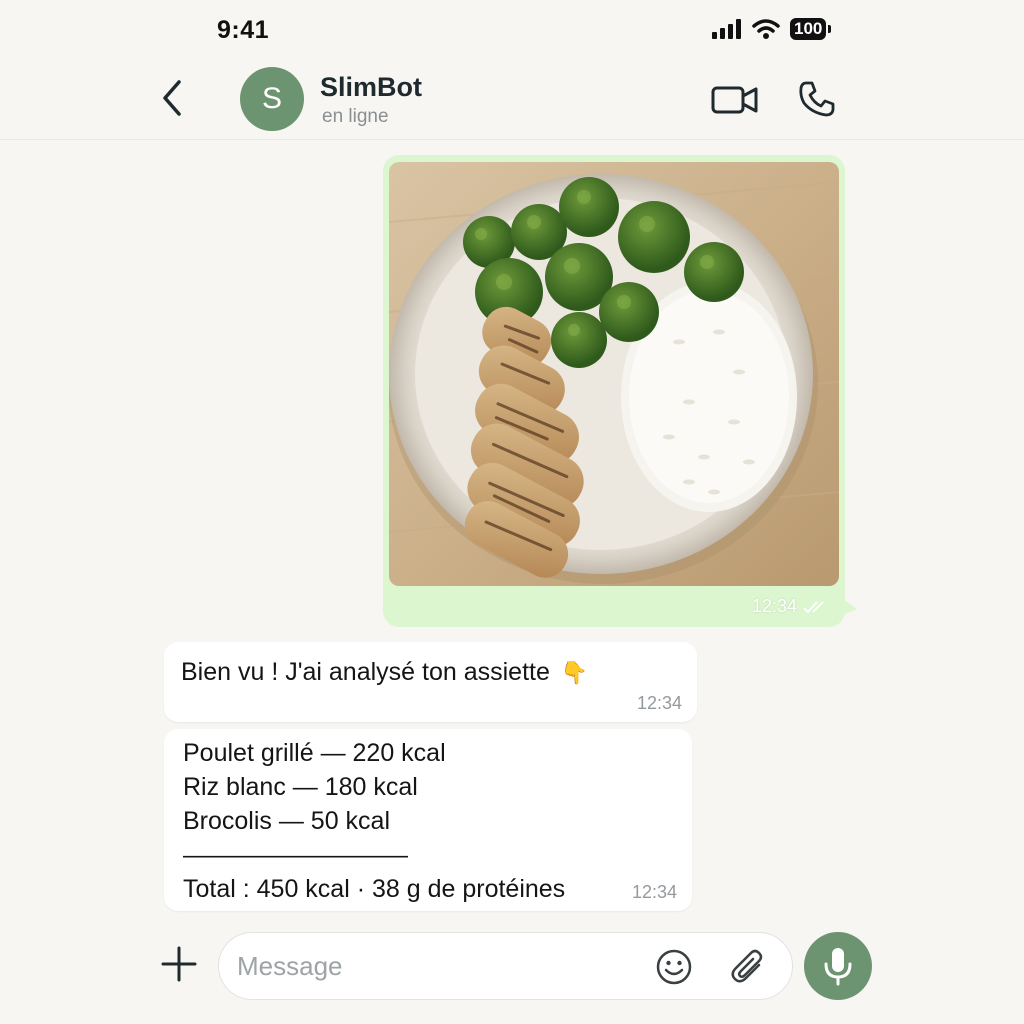 Image resolution: width=1024 pixels, height=1024 pixels. Describe the element at coordinates (774, 606) in the screenshot. I see `photo-time: 12:34` at that location.